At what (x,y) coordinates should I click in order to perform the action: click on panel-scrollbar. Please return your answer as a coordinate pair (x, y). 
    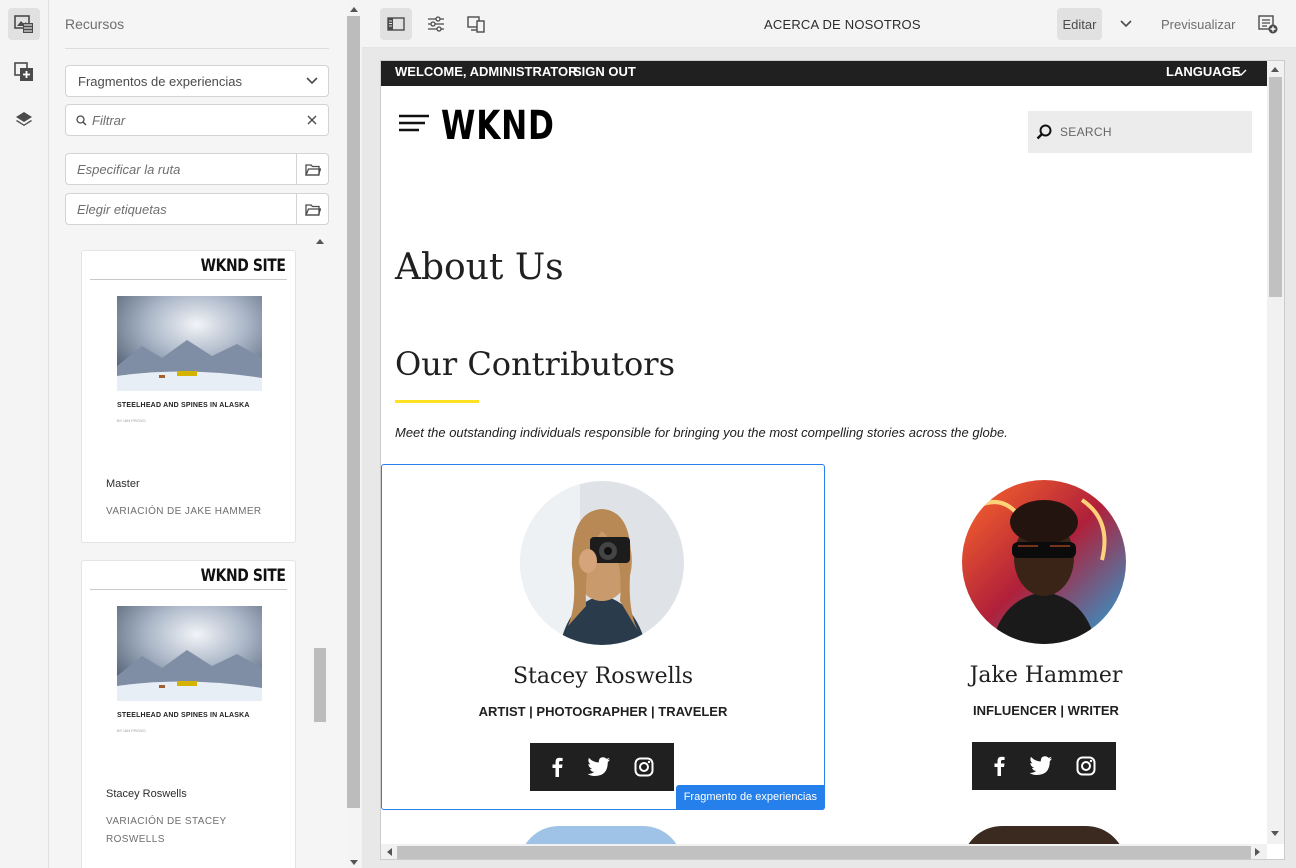
    Looking at the image, I should click on (354, 434).